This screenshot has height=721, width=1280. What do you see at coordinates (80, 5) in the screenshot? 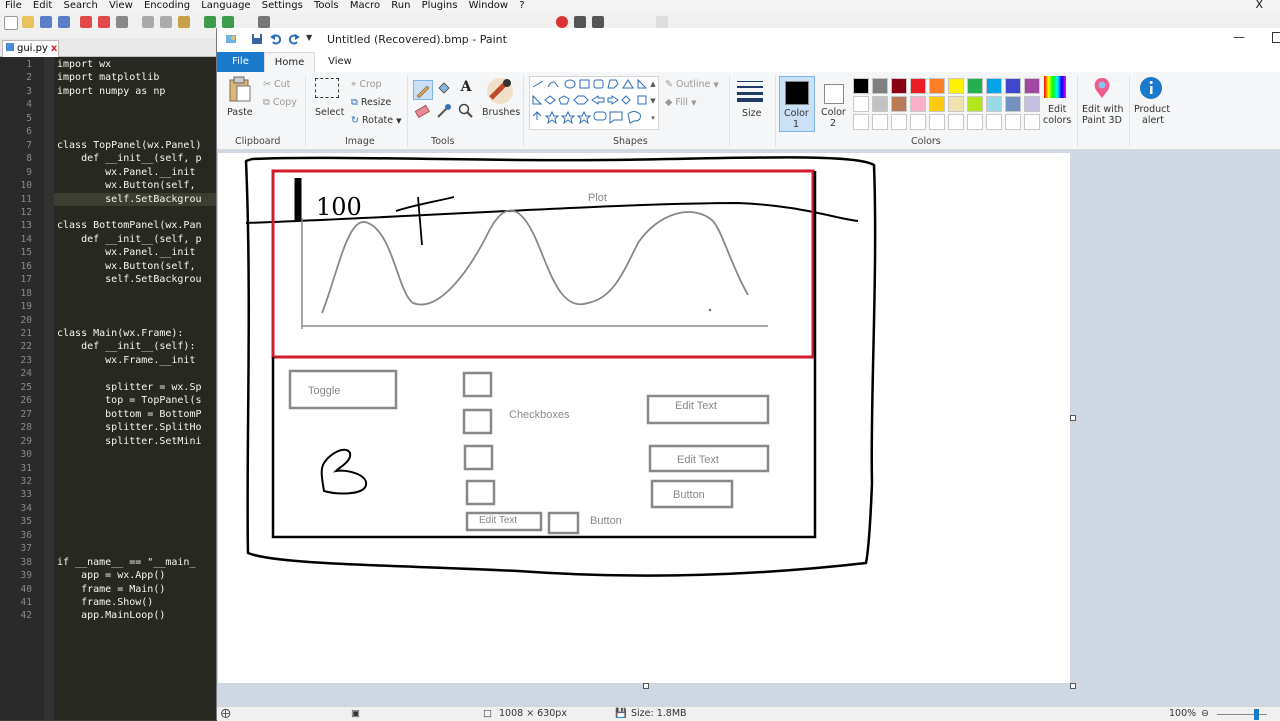
I see `npp-menu-search: Search` at bounding box center [80, 5].